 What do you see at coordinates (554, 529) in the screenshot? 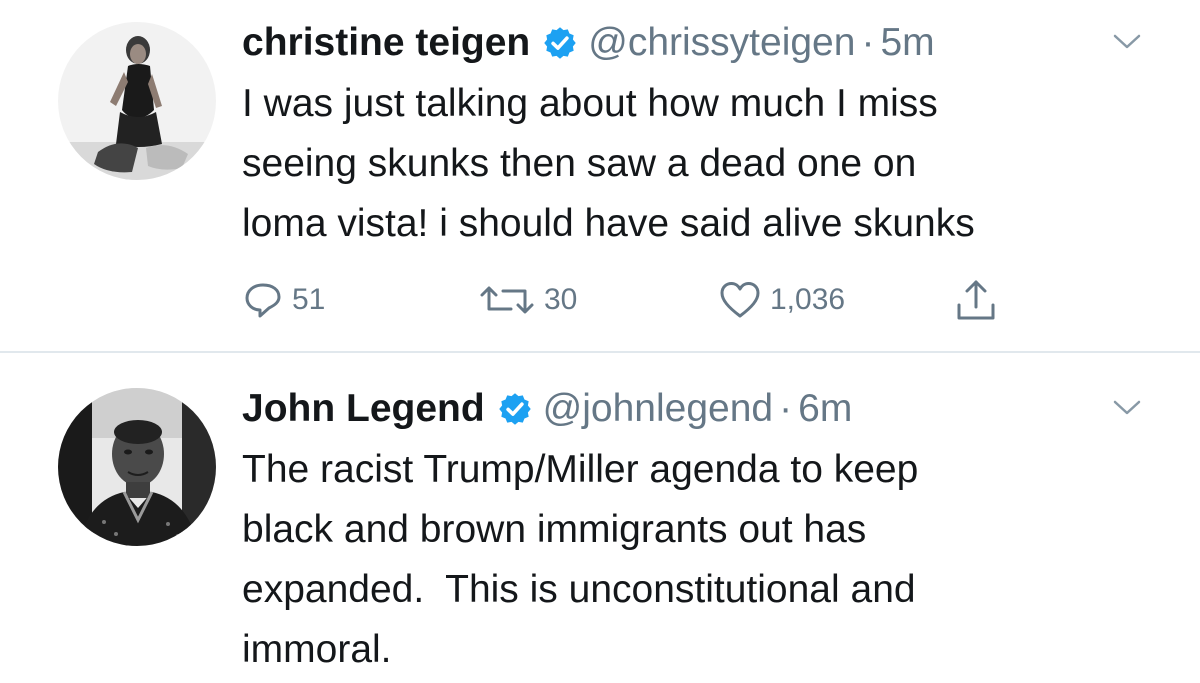
I see `tweet-text-line: black and brown immigrants out has` at bounding box center [554, 529].